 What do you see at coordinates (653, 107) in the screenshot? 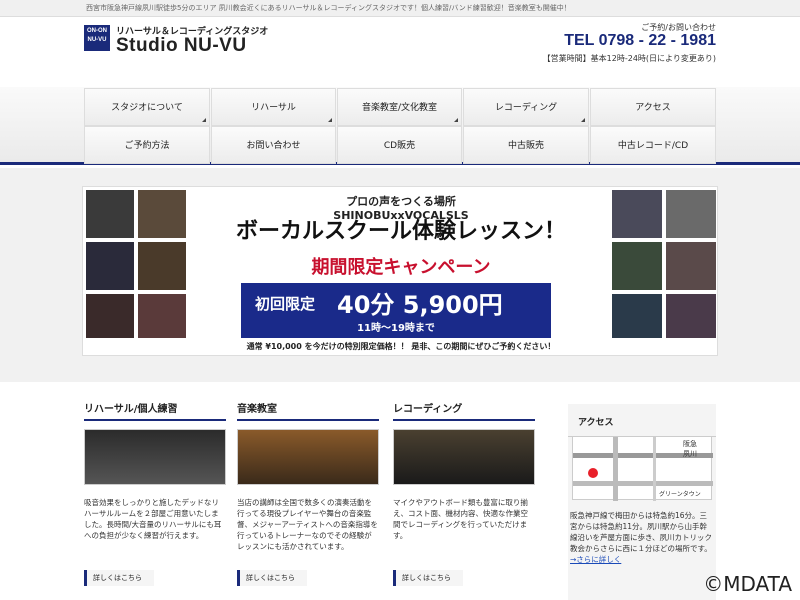
I see `nav-item-access: アクセス` at bounding box center [653, 107].